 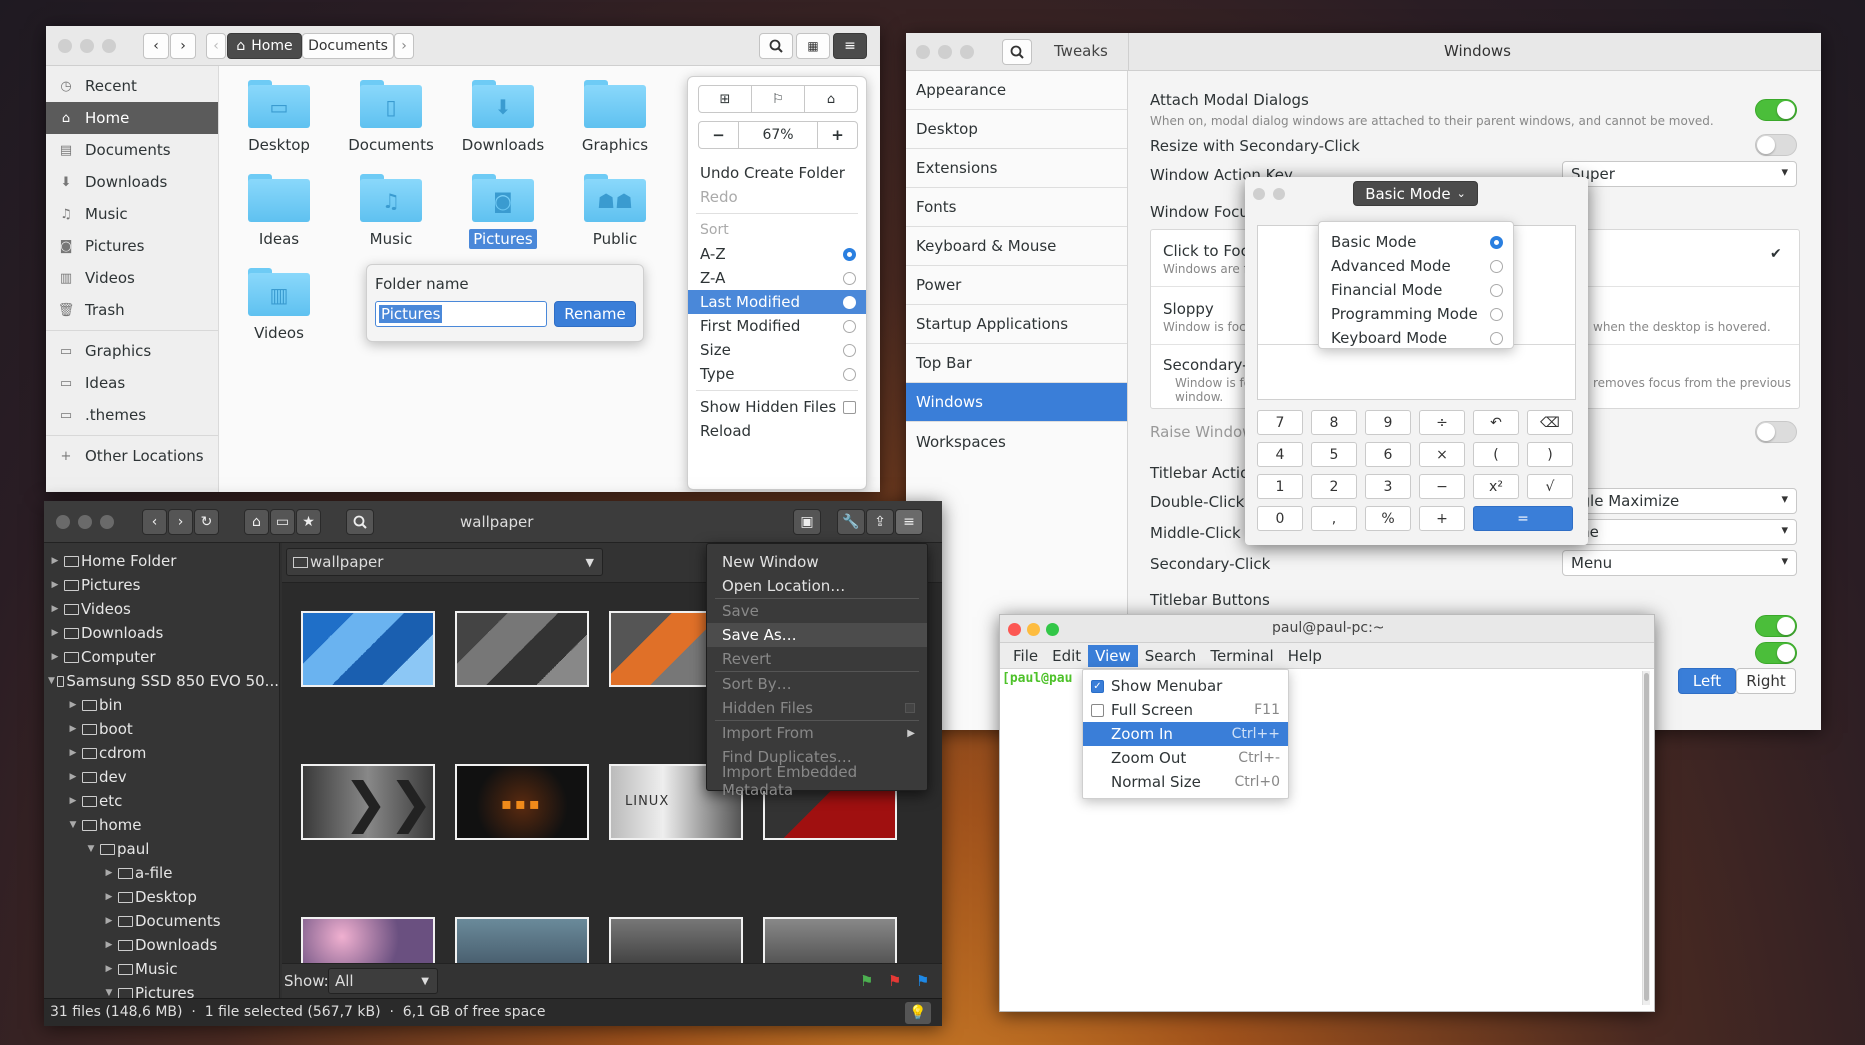 What do you see at coordinates (161, 849) in the screenshot?
I see `tree-item-paul: ▼ paul` at bounding box center [161, 849].